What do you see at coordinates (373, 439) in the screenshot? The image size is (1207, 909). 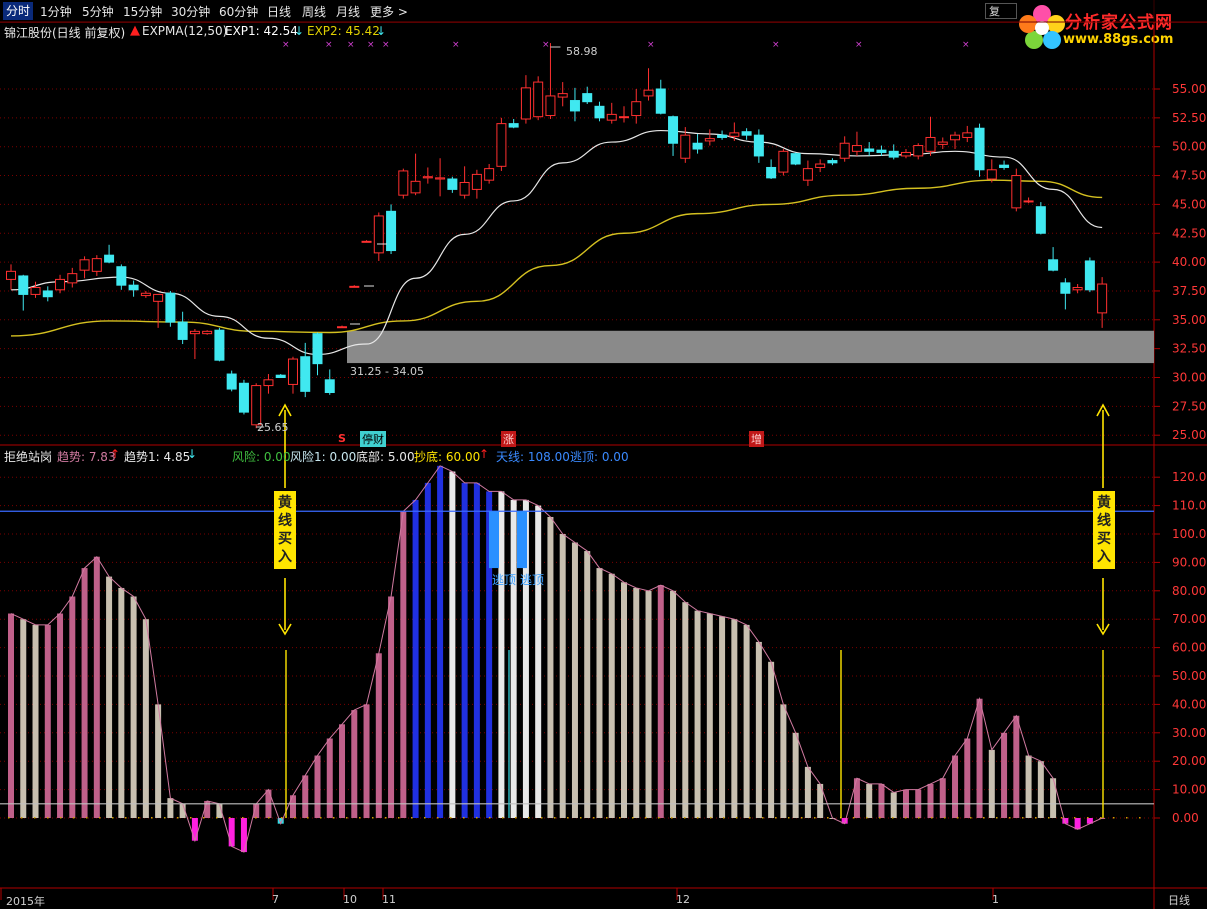 I see `event-tingcai-mark: 停财` at bounding box center [373, 439].